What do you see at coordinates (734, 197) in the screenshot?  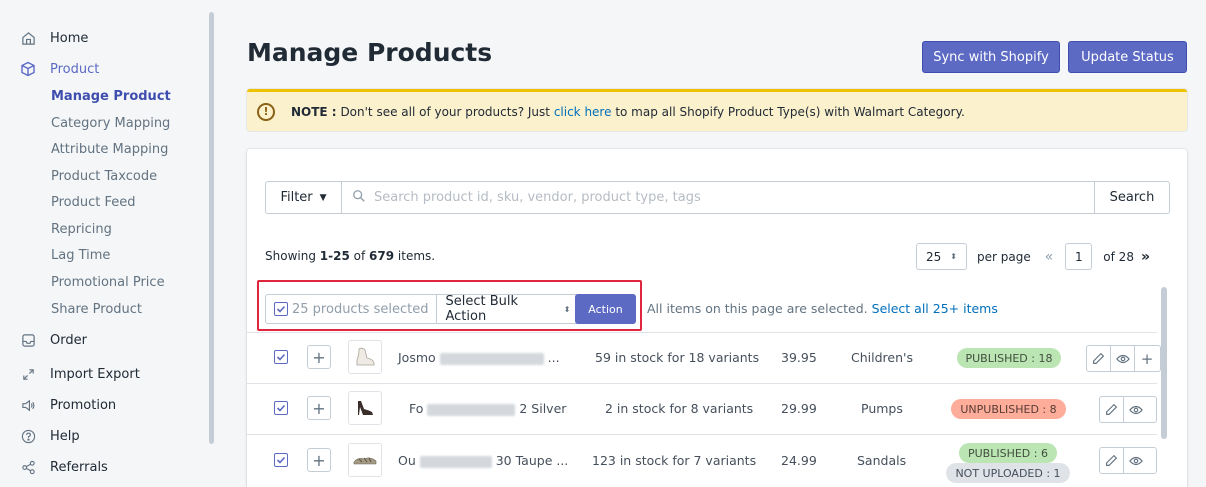 I see `search-input` at bounding box center [734, 197].